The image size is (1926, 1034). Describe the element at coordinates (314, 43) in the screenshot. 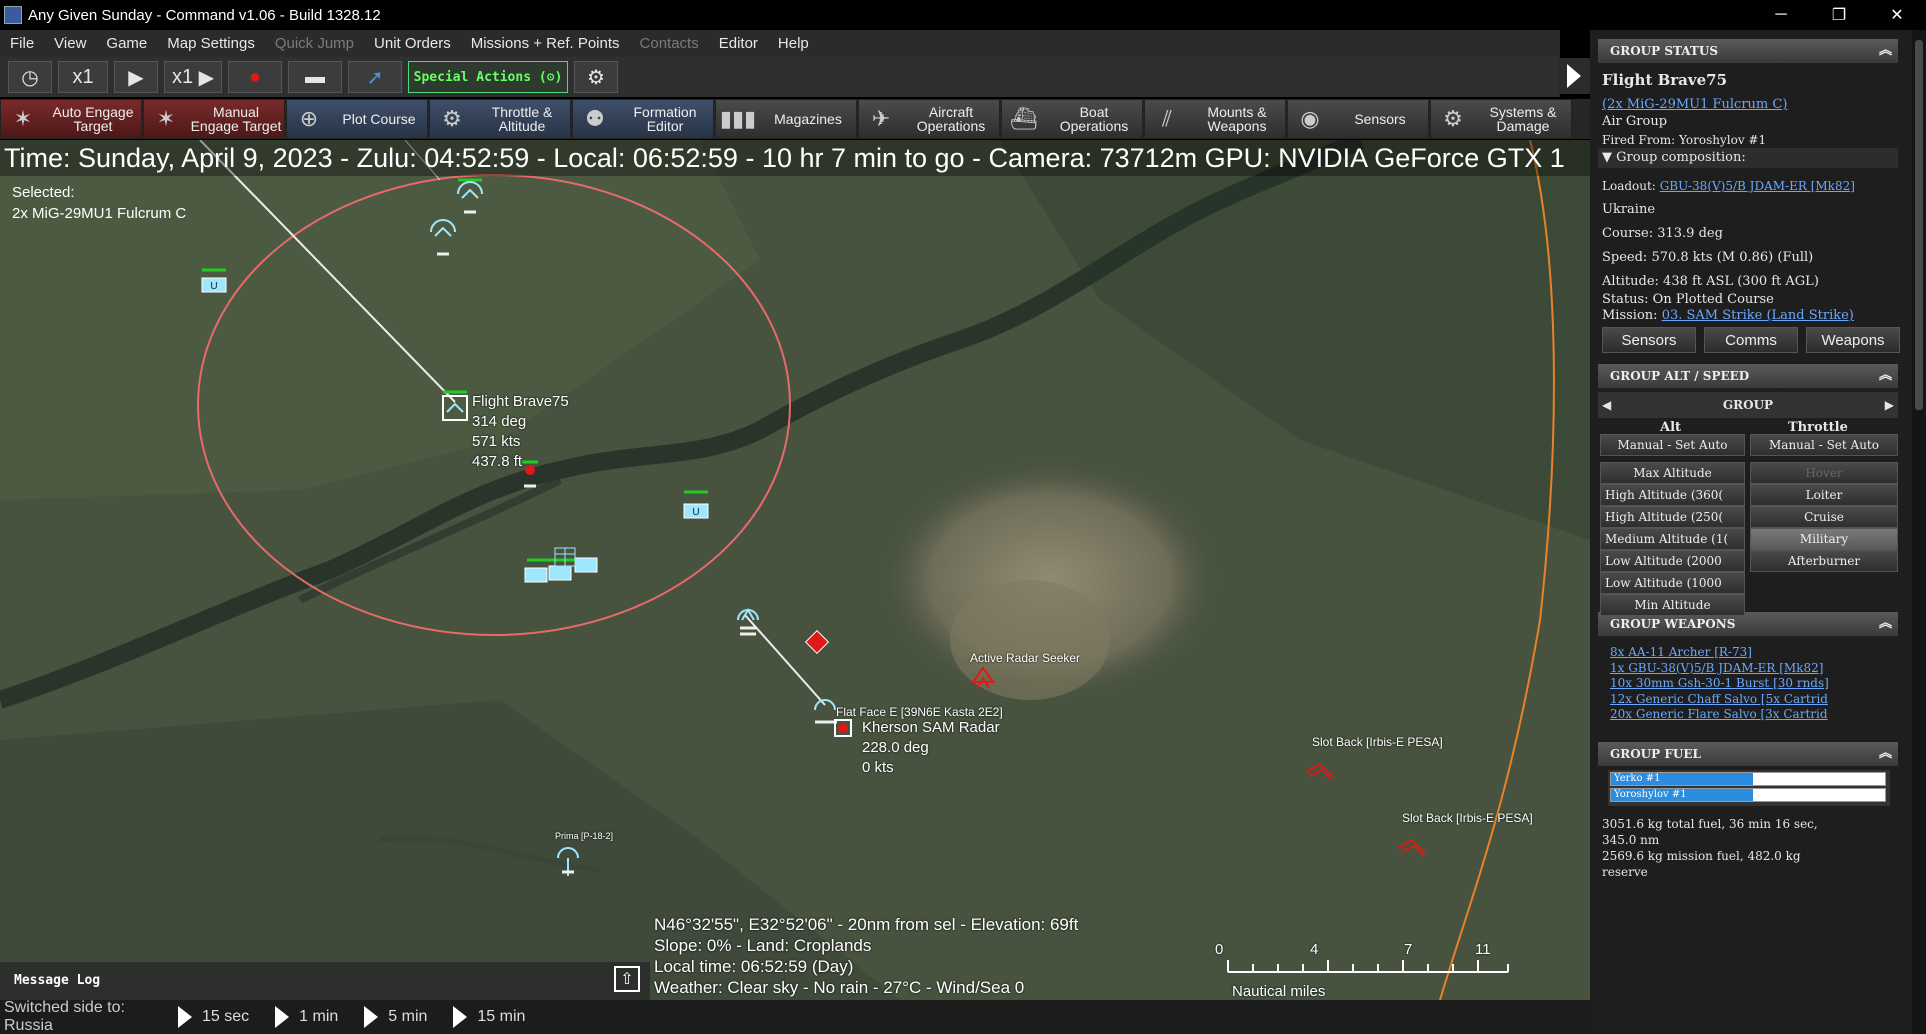

I see `menu-quick-jump: Quick Jump` at that location.